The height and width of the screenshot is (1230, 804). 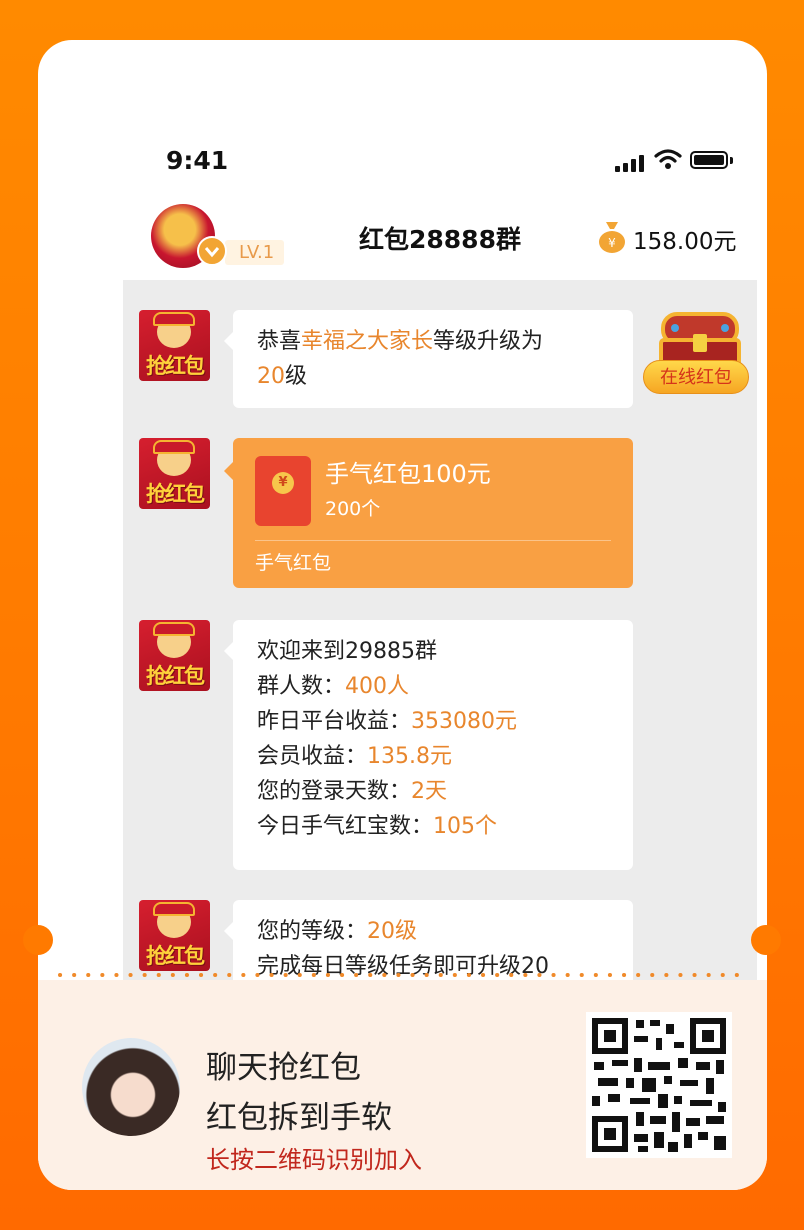 I want to click on signal-icon, so click(x=629, y=163).